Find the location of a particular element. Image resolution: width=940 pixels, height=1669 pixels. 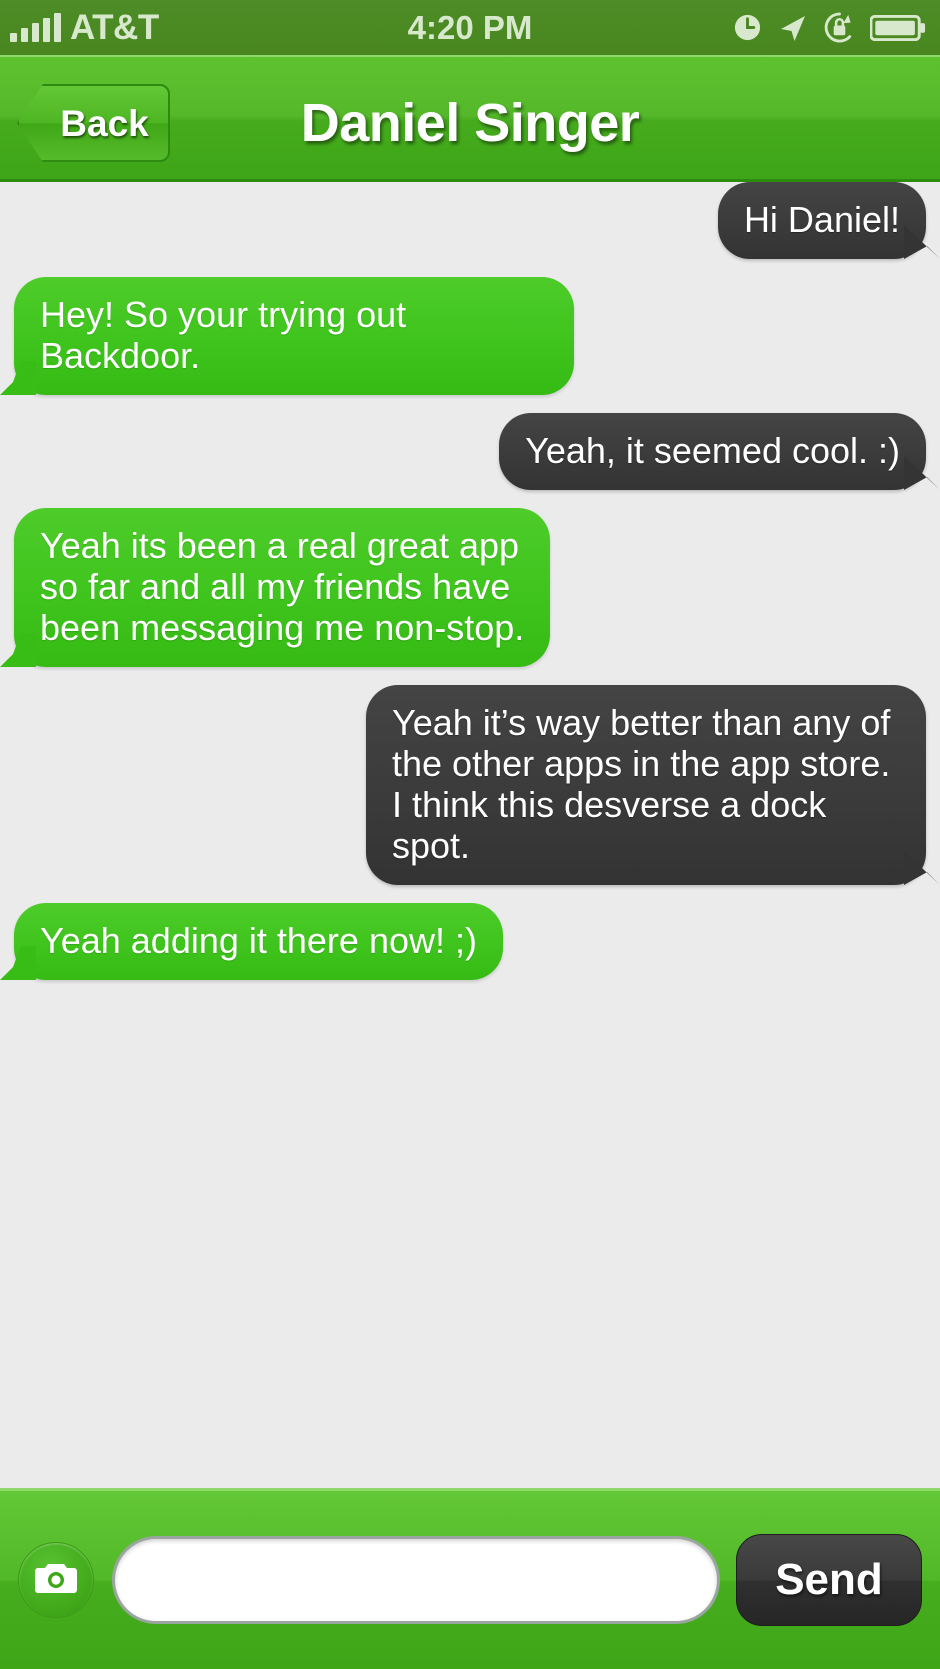

rotation-lock-icon is located at coordinates (839, 27).